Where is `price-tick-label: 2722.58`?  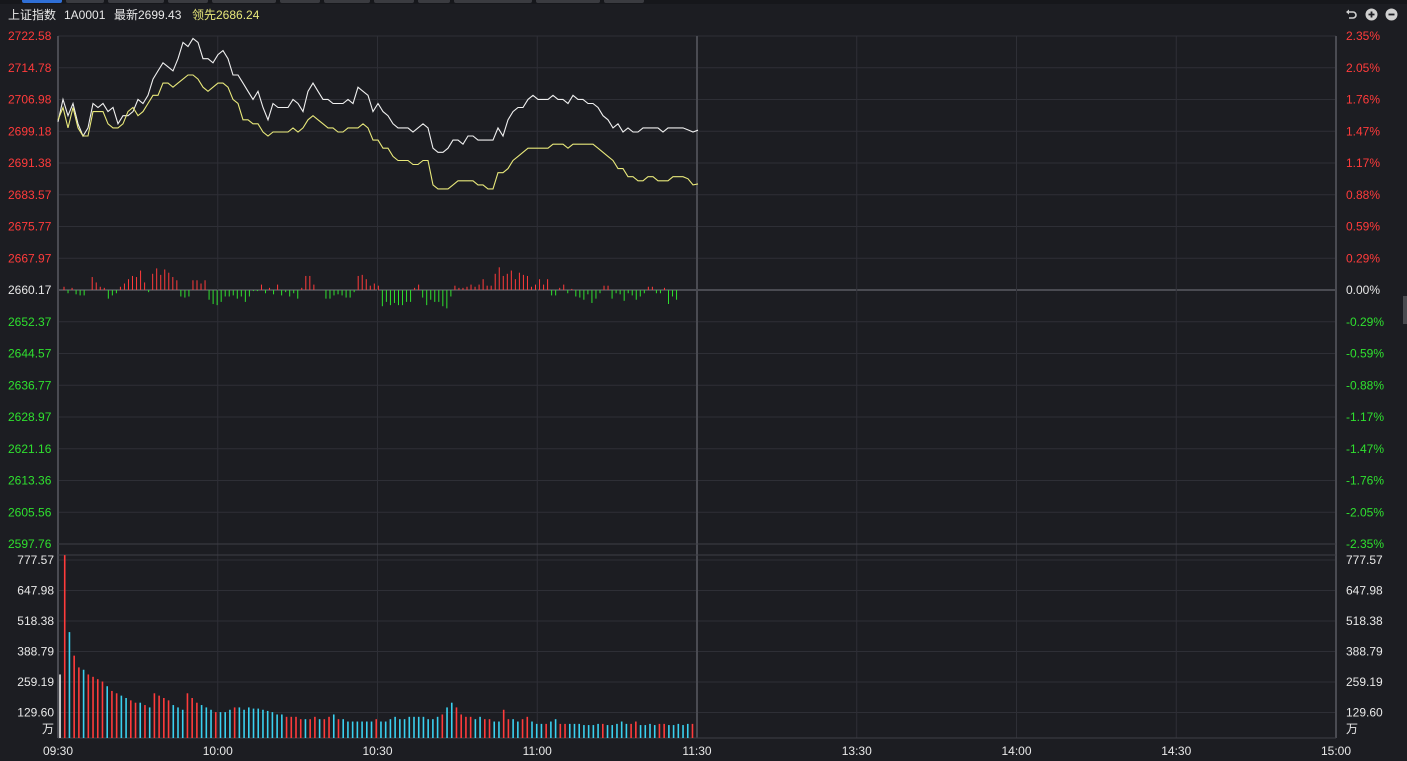
price-tick-label: 2722.58 is located at coordinates (30, 36).